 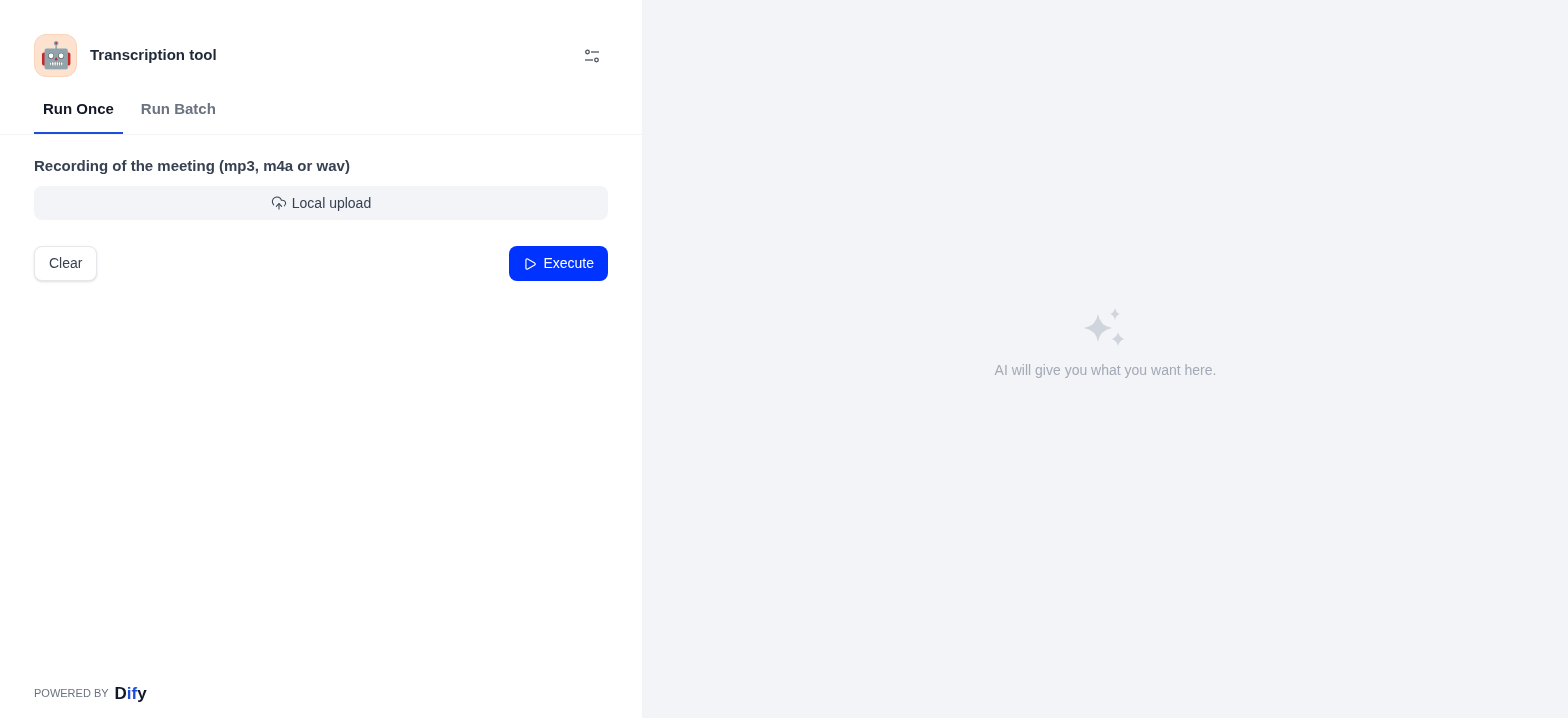 What do you see at coordinates (55, 55) in the screenshot?
I see `app-icon: 🤖` at bounding box center [55, 55].